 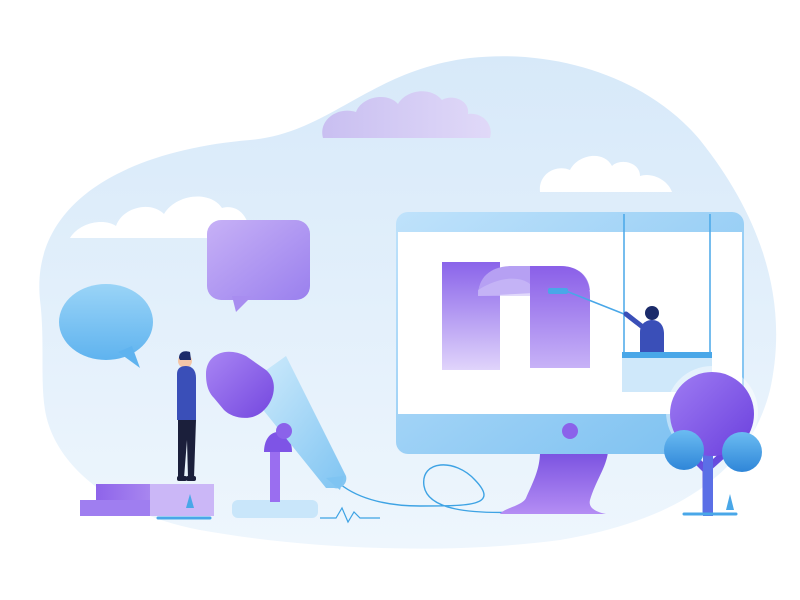 I want to click on stair-steps, so click(x=147, y=502).